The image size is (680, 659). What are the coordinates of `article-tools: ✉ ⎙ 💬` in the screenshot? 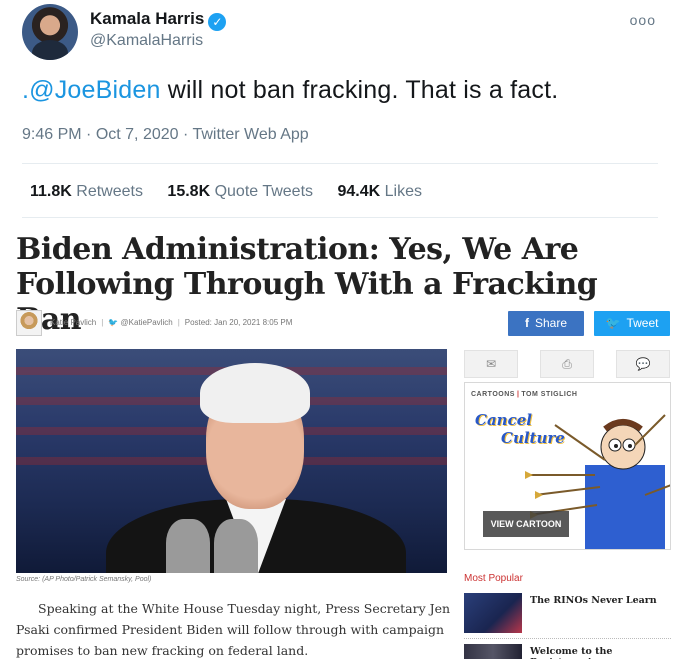 It's located at (567, 364).